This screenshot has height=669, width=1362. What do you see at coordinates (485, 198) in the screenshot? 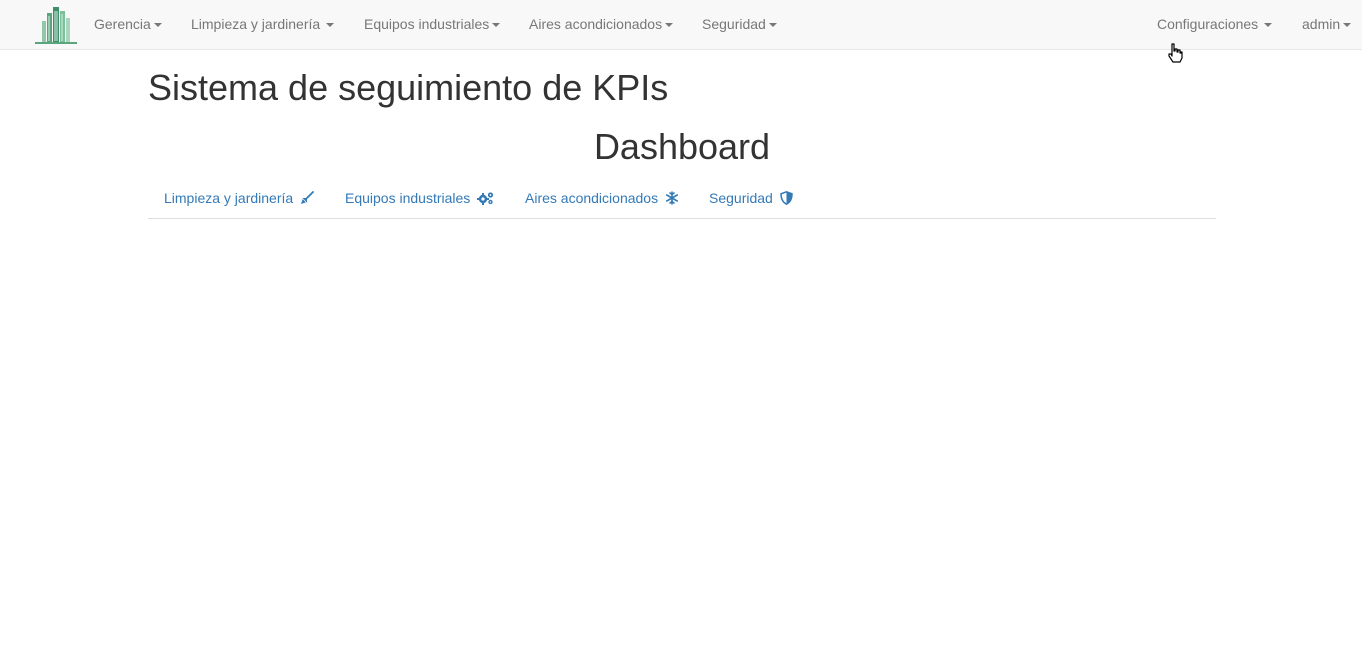
I see `gears-icon` at bounding box center [485, 198].